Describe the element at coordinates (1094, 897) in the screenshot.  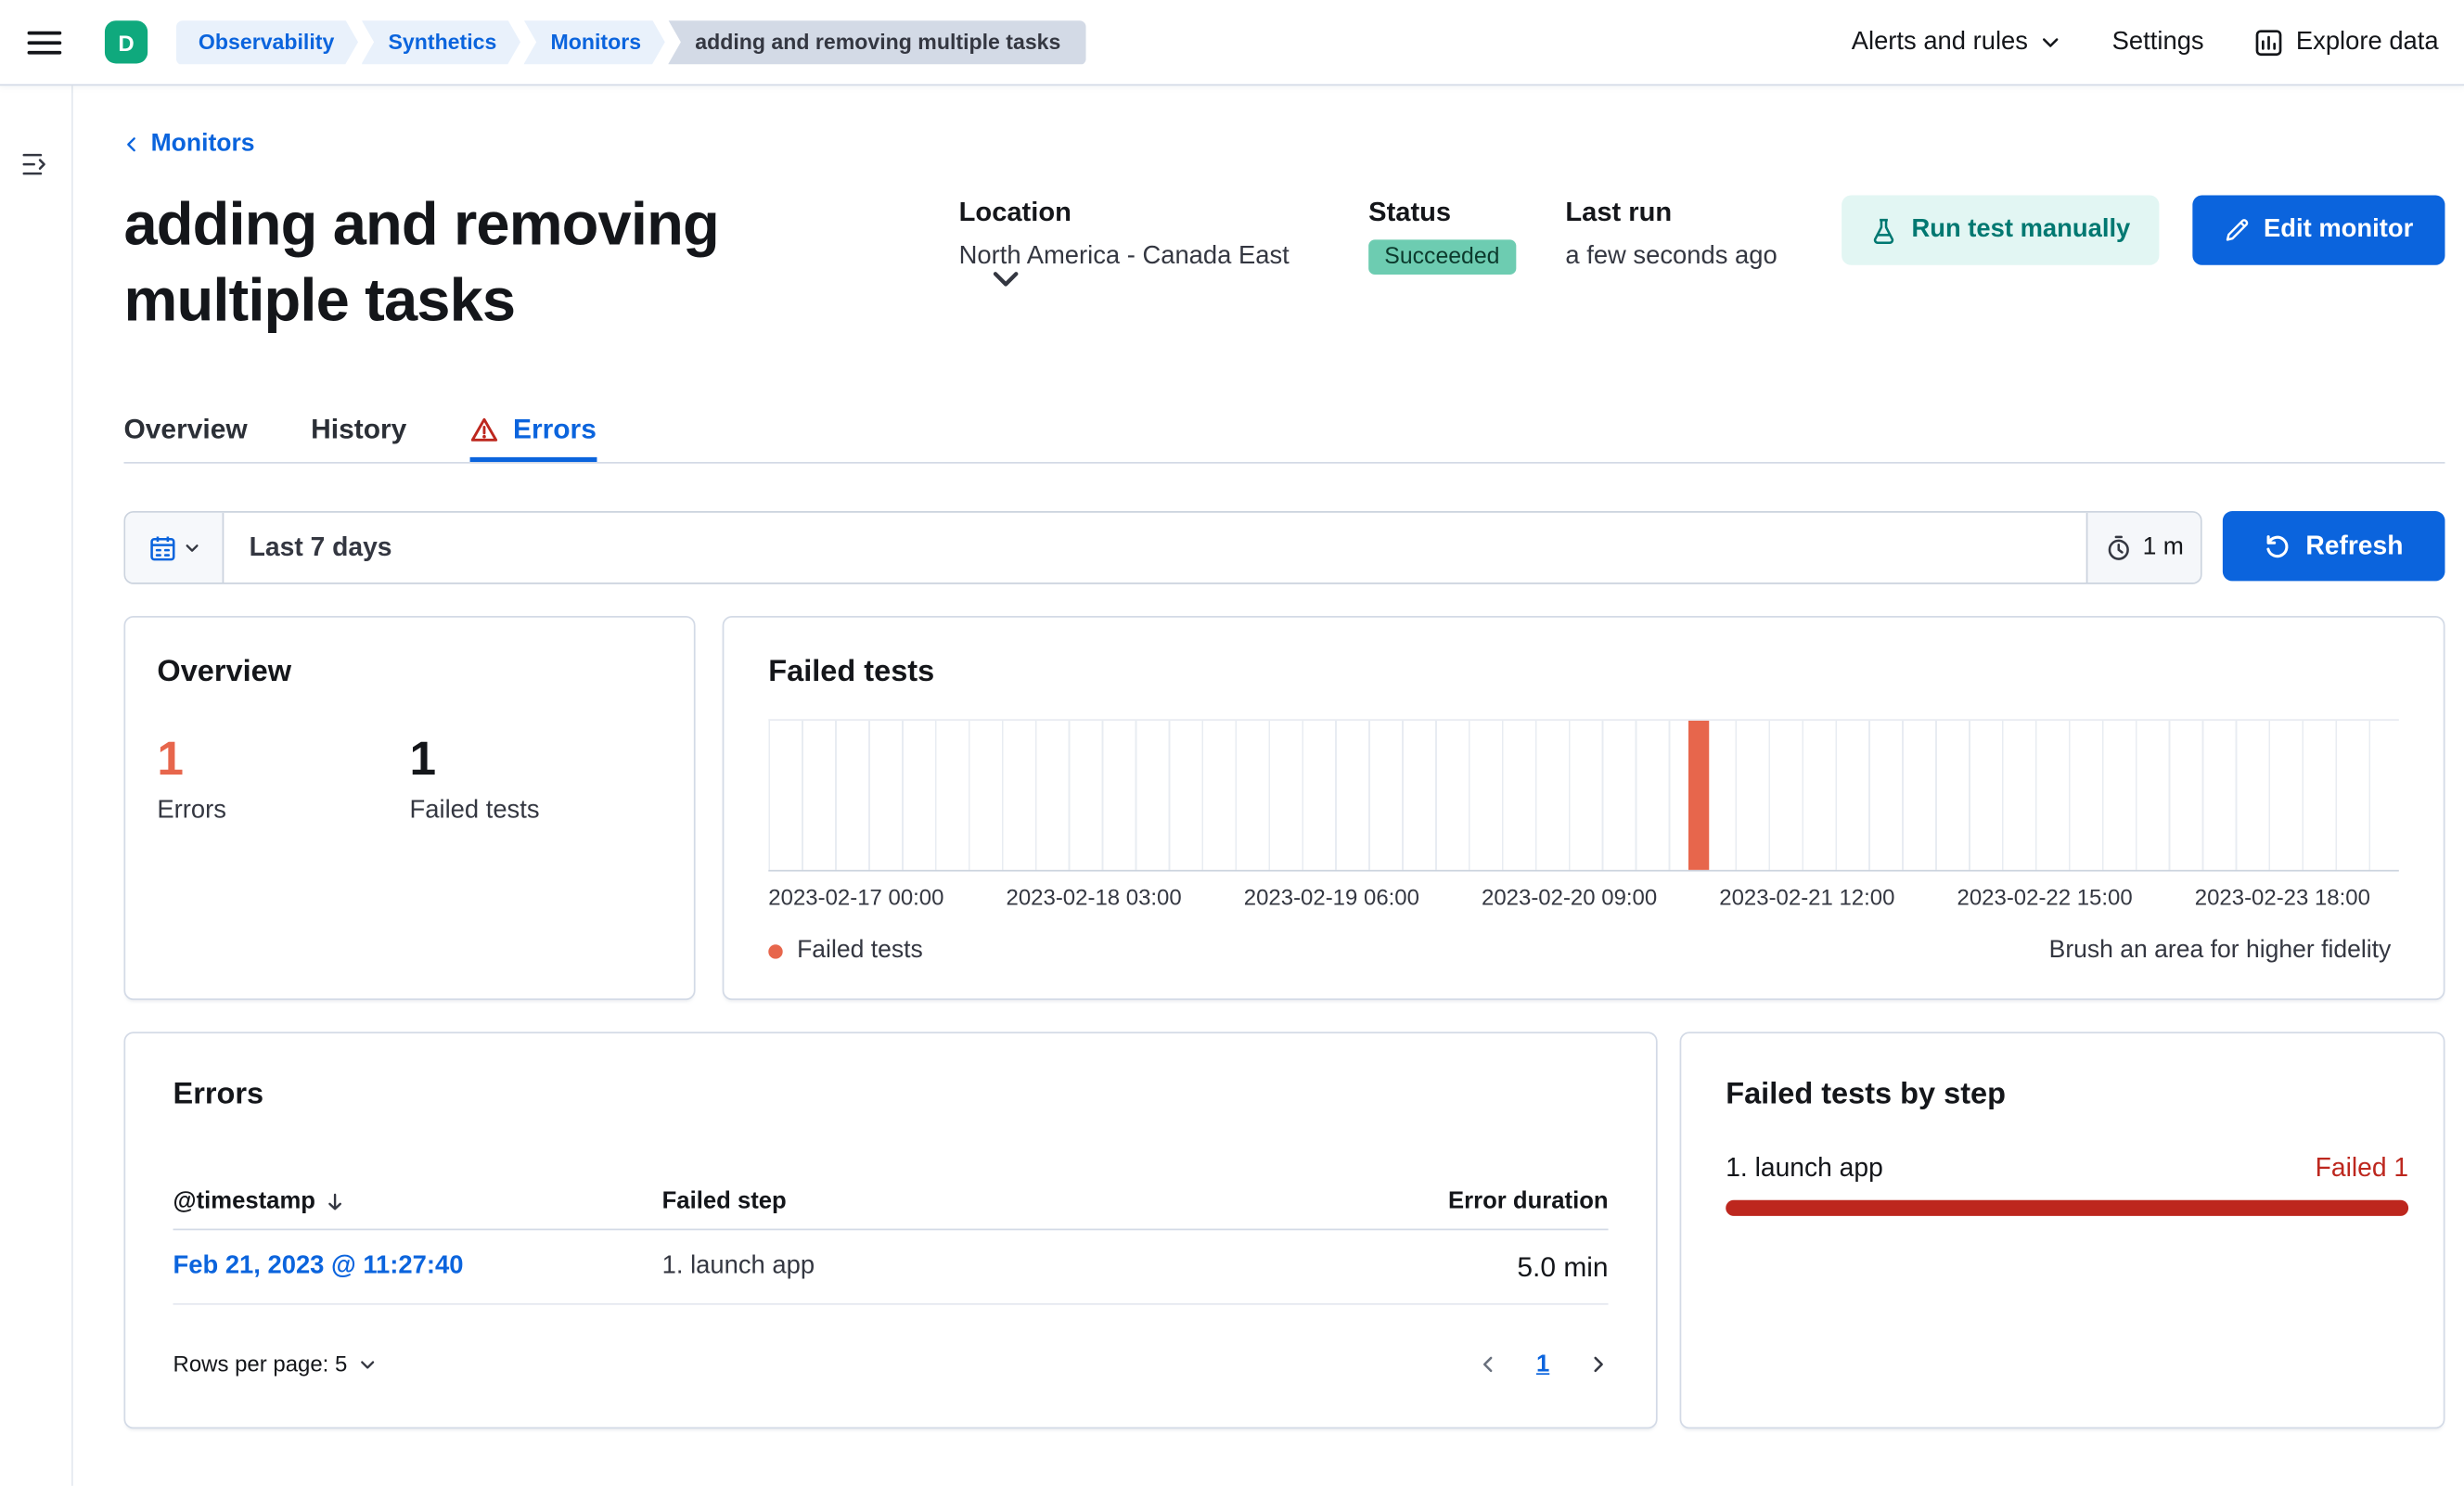
I see `x-tick: 2023-02-18 03:00` at that location.